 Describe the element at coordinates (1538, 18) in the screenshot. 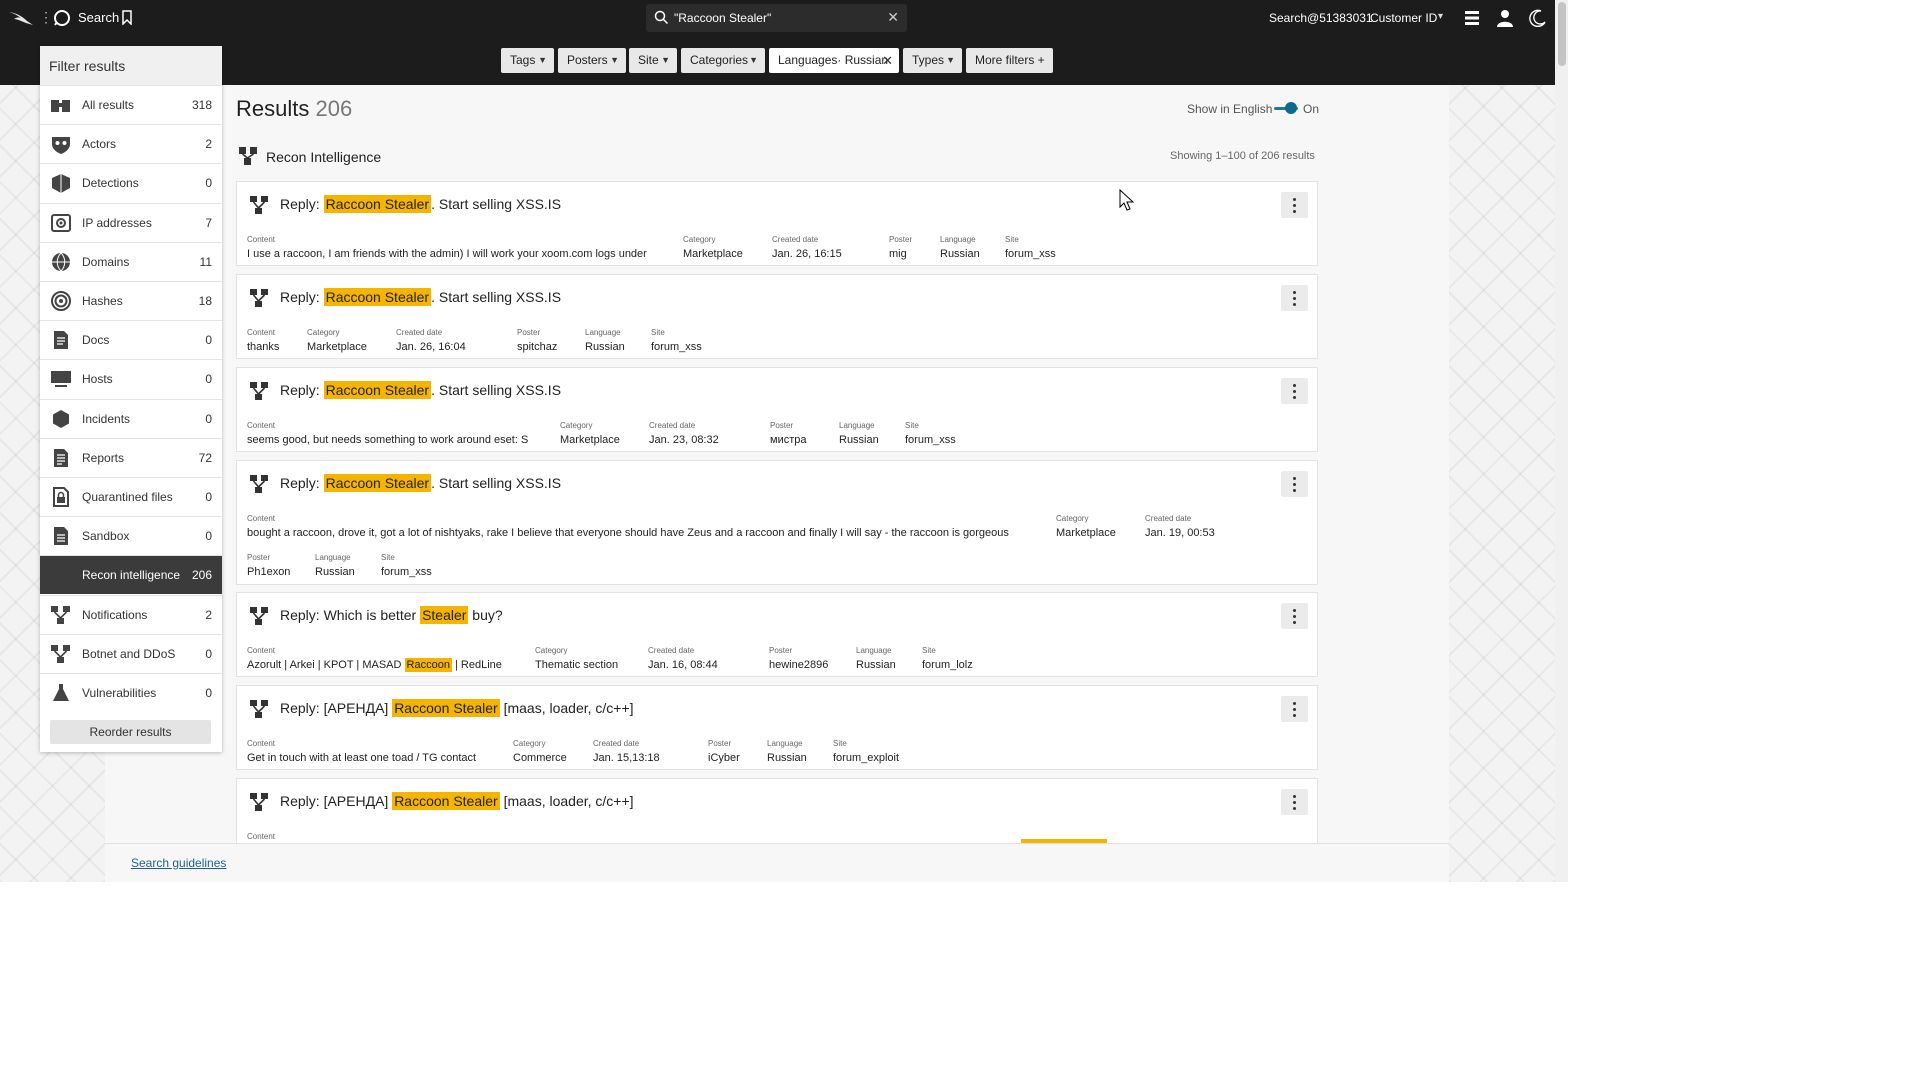

I see `dark-mode-moon-icon` at that location.